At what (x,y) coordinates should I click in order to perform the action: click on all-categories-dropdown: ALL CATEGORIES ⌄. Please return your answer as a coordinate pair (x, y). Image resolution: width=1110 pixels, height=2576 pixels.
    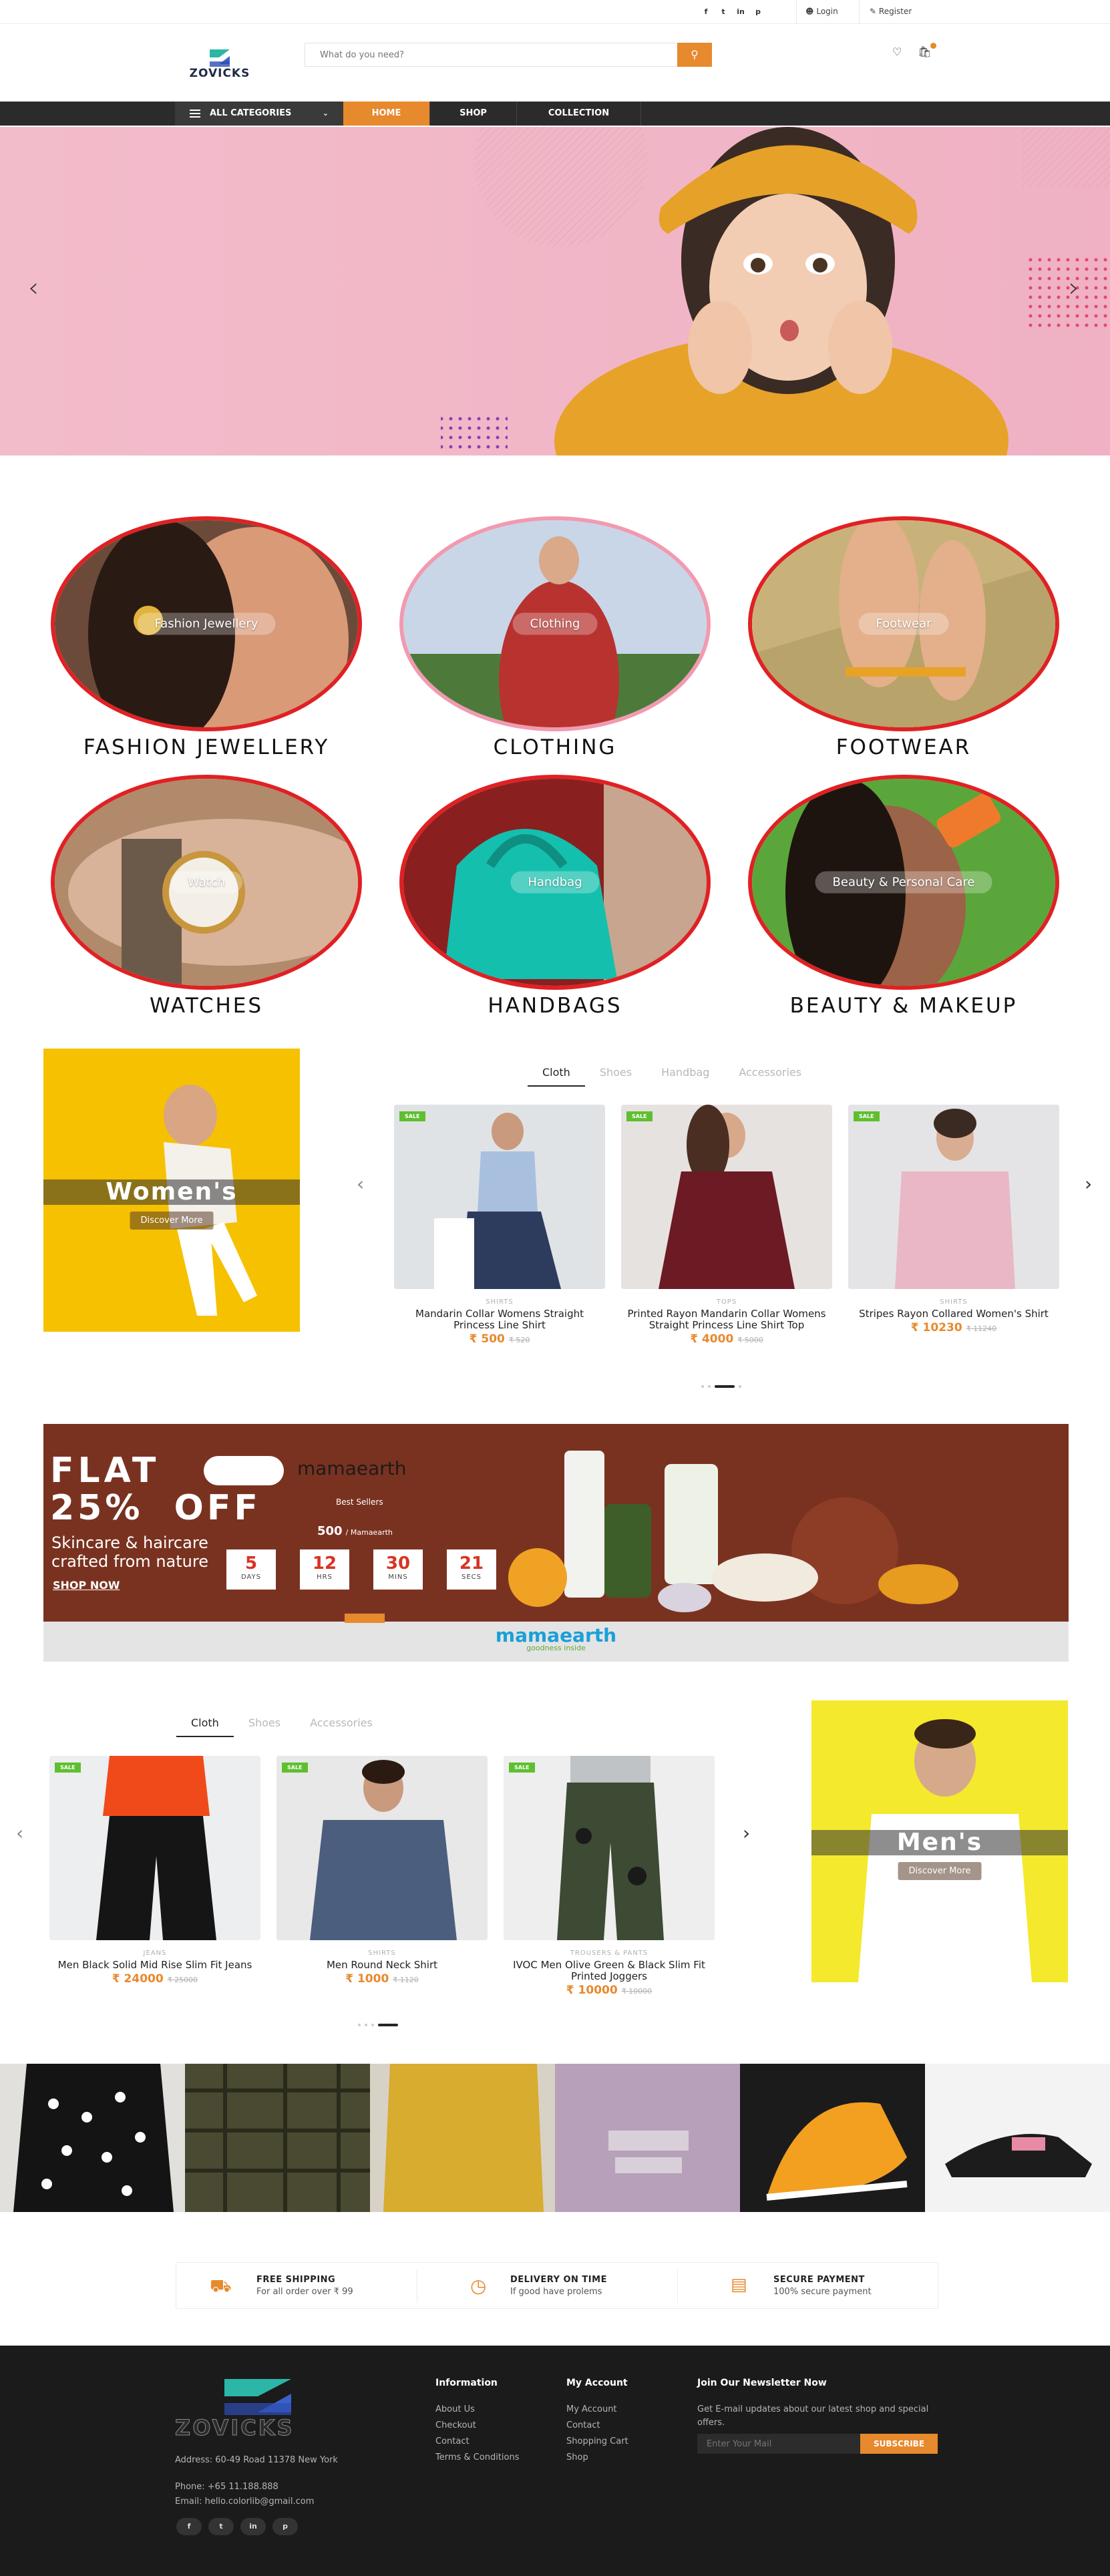
    Looking at the image, I should click on (259, 114).